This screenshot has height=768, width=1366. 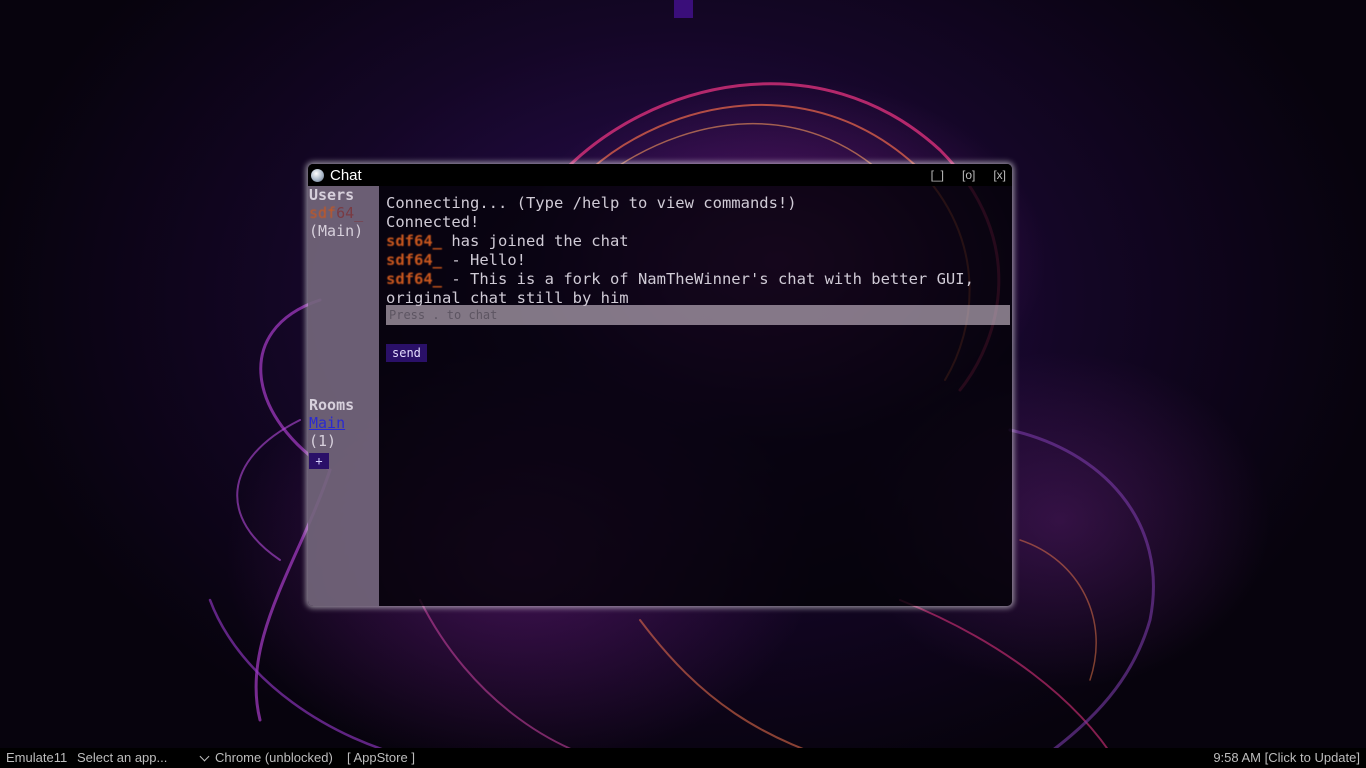 I want to click on start-button: Emulate11, so click(x=36, y=757).